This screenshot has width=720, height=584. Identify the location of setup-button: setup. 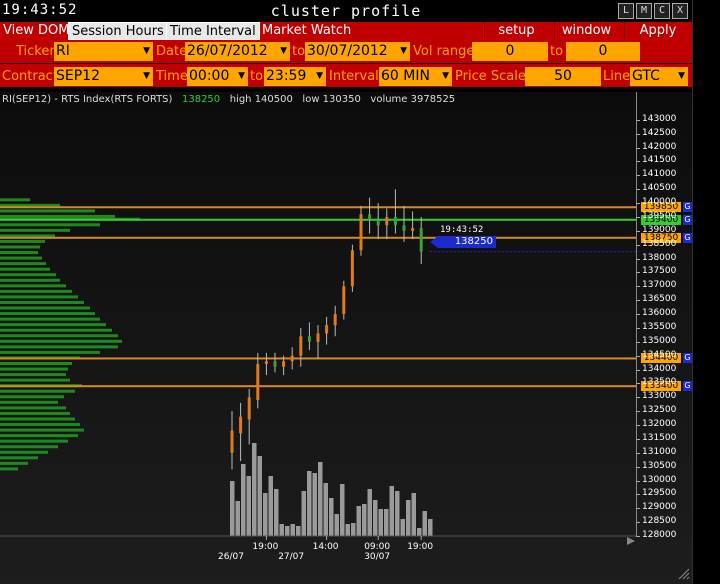
(516, 31).